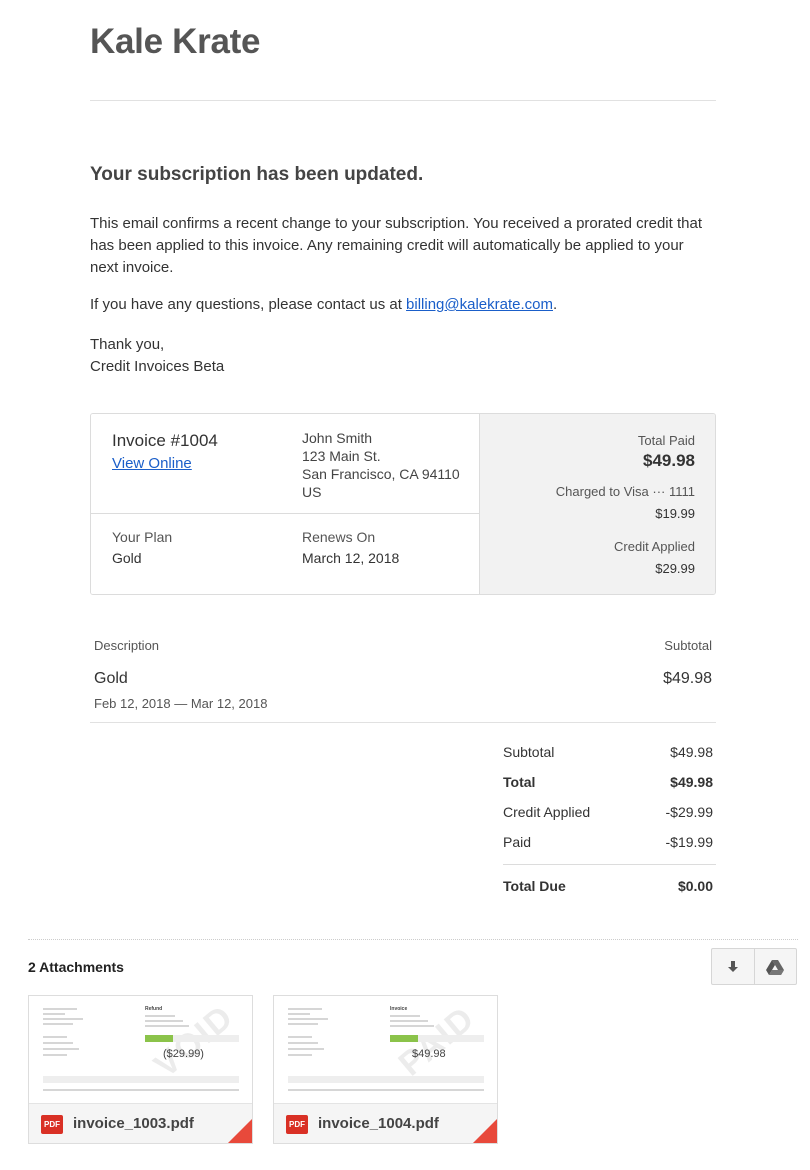  I want to click on charged-value: $19.99, so click(675, 513).